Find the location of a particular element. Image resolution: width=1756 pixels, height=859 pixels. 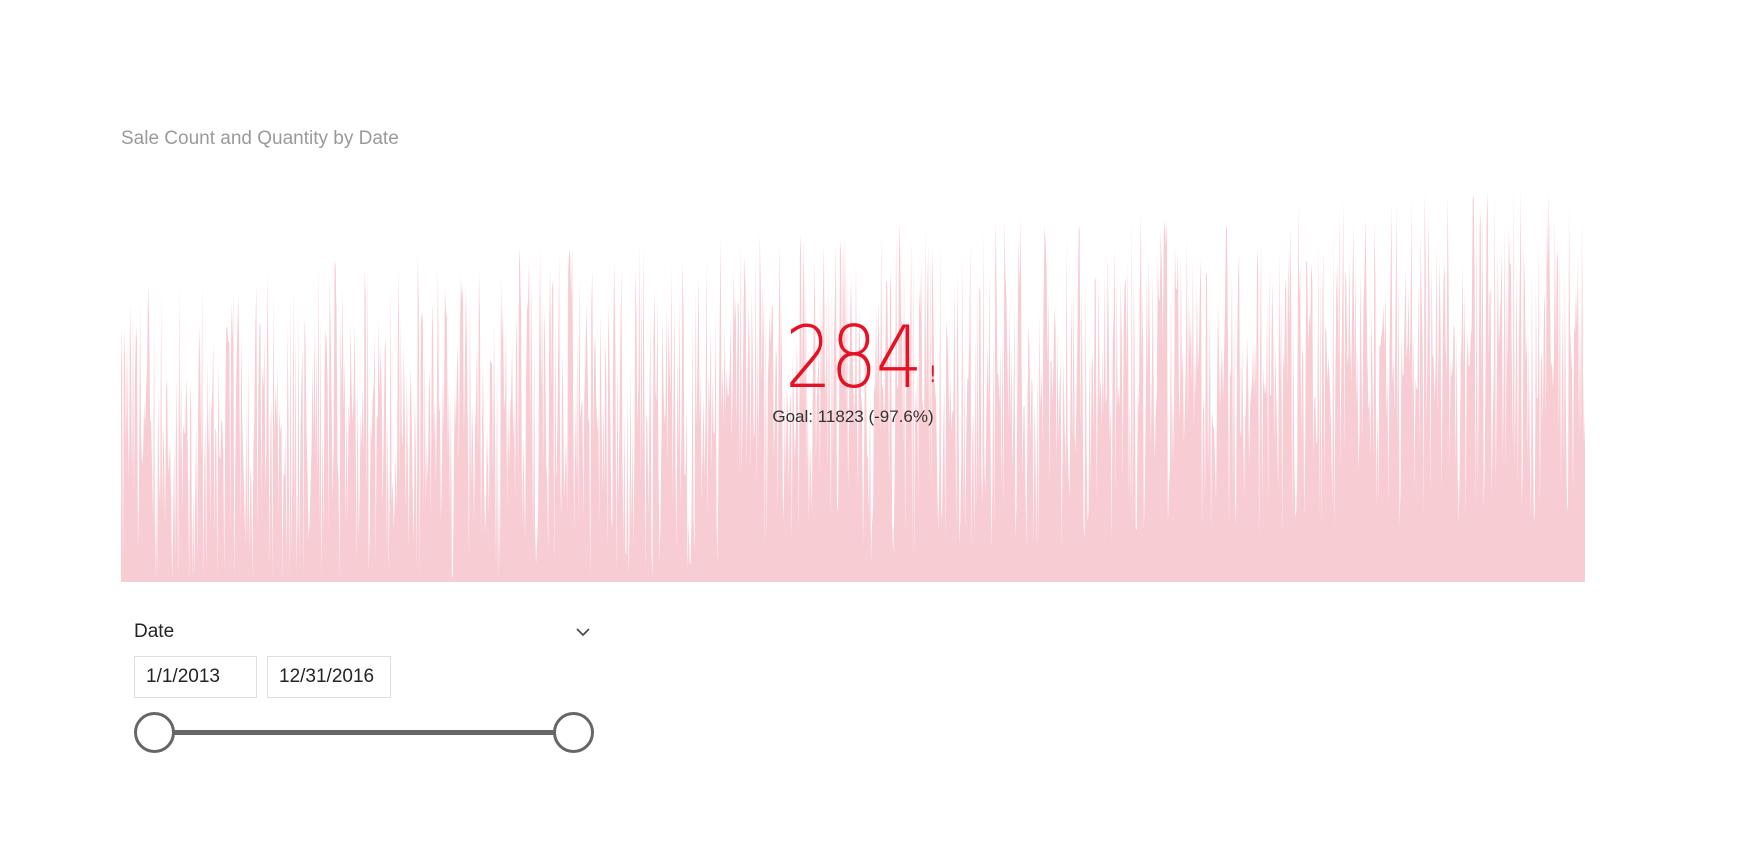

date-range-track is located at coordinates (364, 732).